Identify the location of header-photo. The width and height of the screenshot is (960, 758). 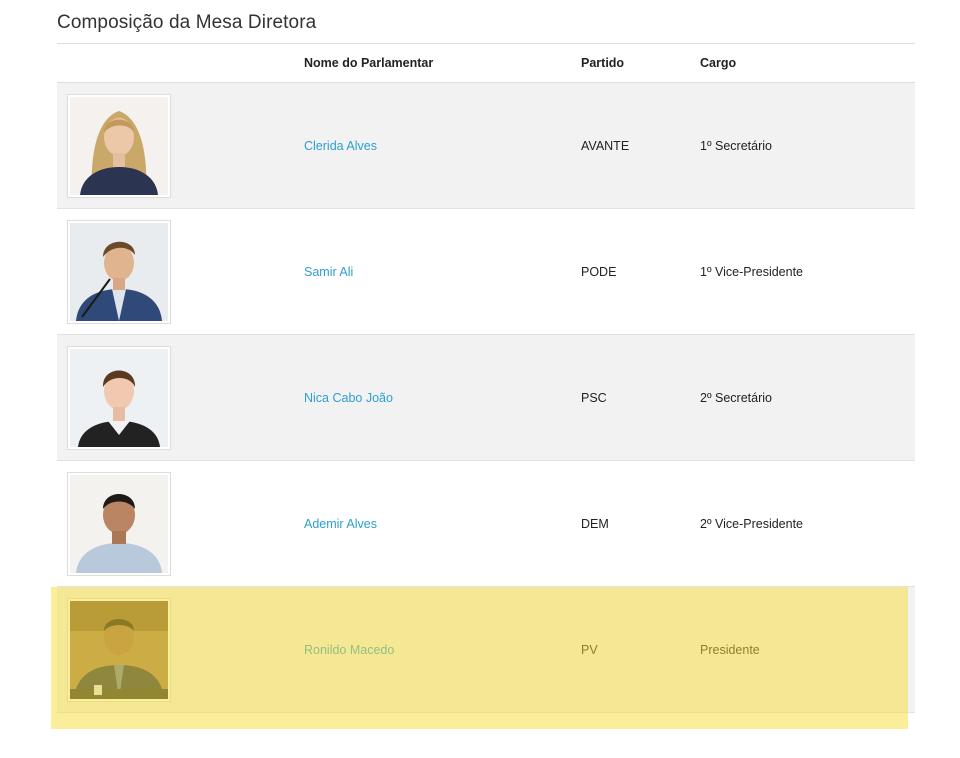
(180, 63).